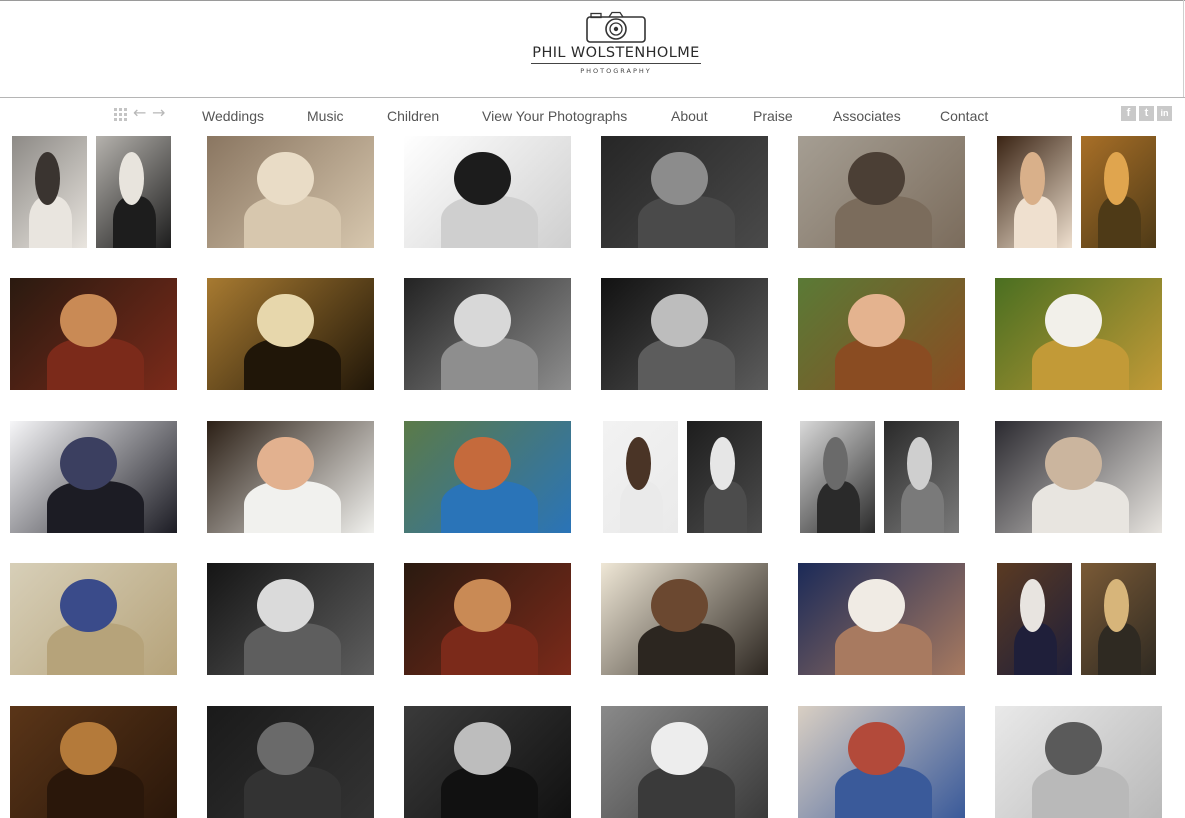  I want to click on nav-weddings: Weddings, so click(233, 116).